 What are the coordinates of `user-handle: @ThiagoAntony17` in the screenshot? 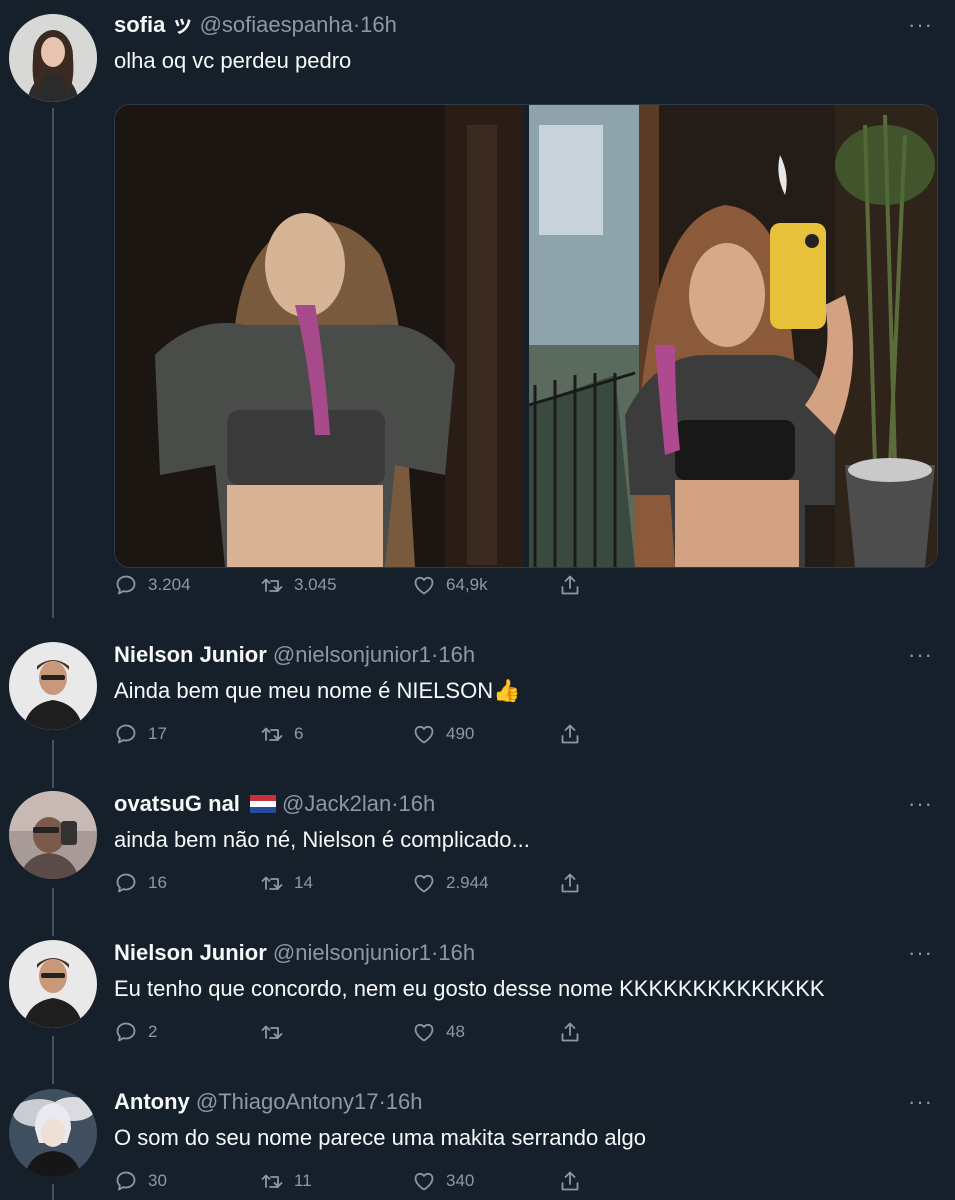 It's located at (287, 1101).